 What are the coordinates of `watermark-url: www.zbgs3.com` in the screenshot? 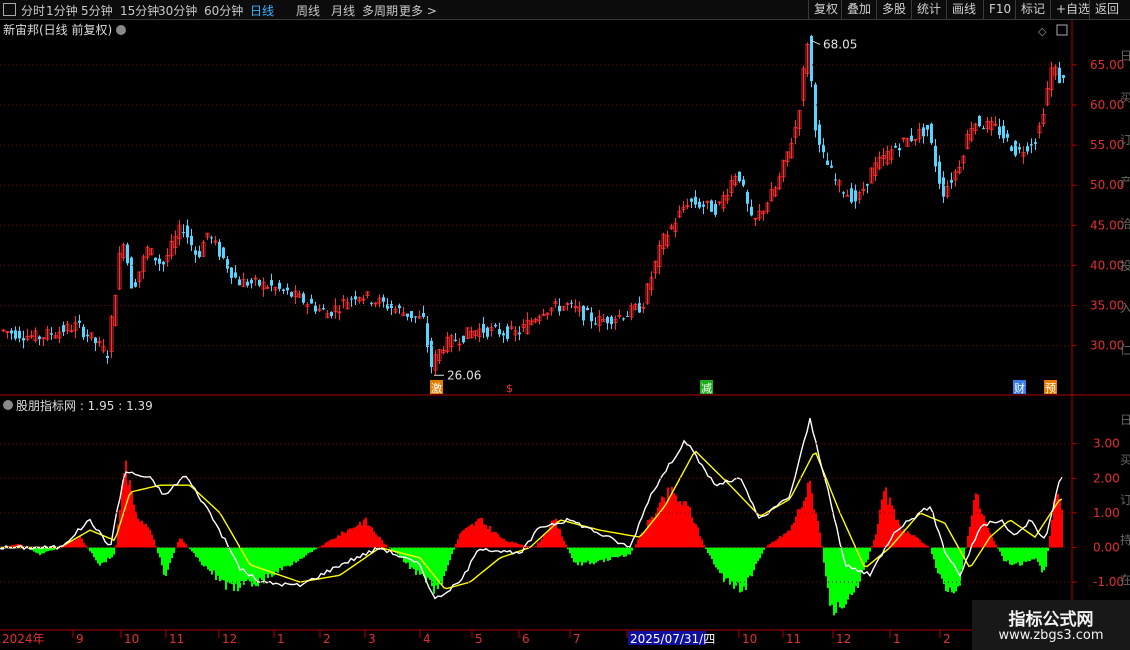 It's located at (1051, 635).